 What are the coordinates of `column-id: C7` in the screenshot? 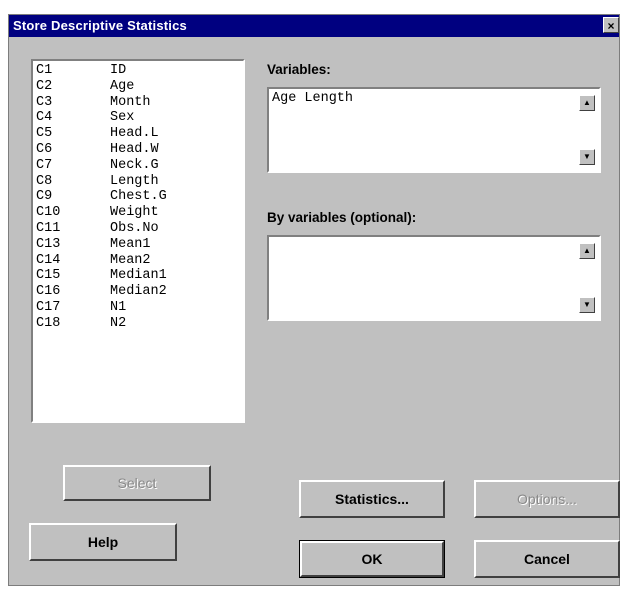 It's located at (44, 165).